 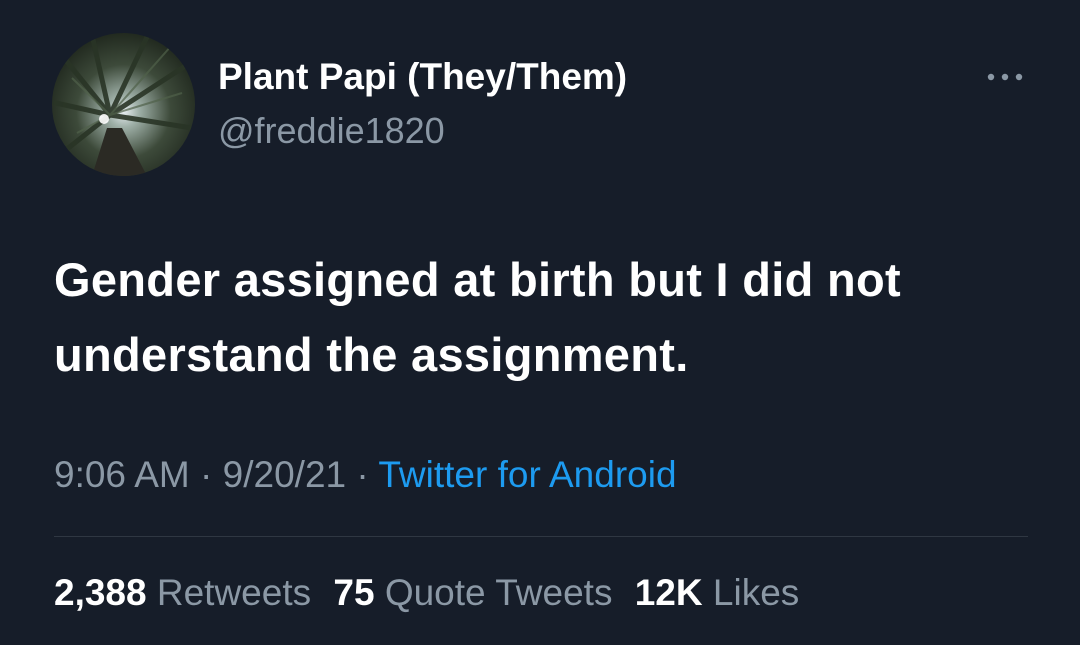 I want to click on divider, so click(x=541, y=536).